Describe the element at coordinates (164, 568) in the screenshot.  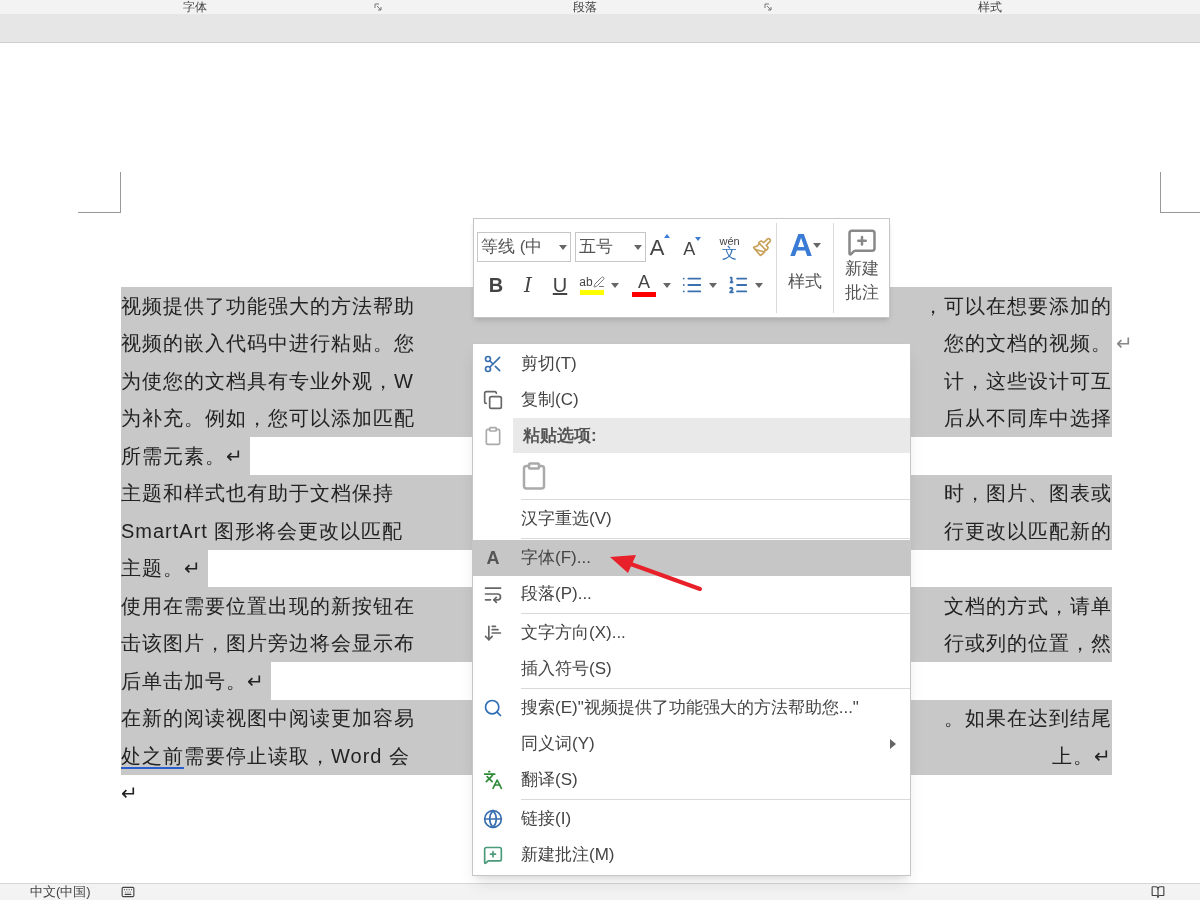
I see `document-text: 主题。↵` at that location.